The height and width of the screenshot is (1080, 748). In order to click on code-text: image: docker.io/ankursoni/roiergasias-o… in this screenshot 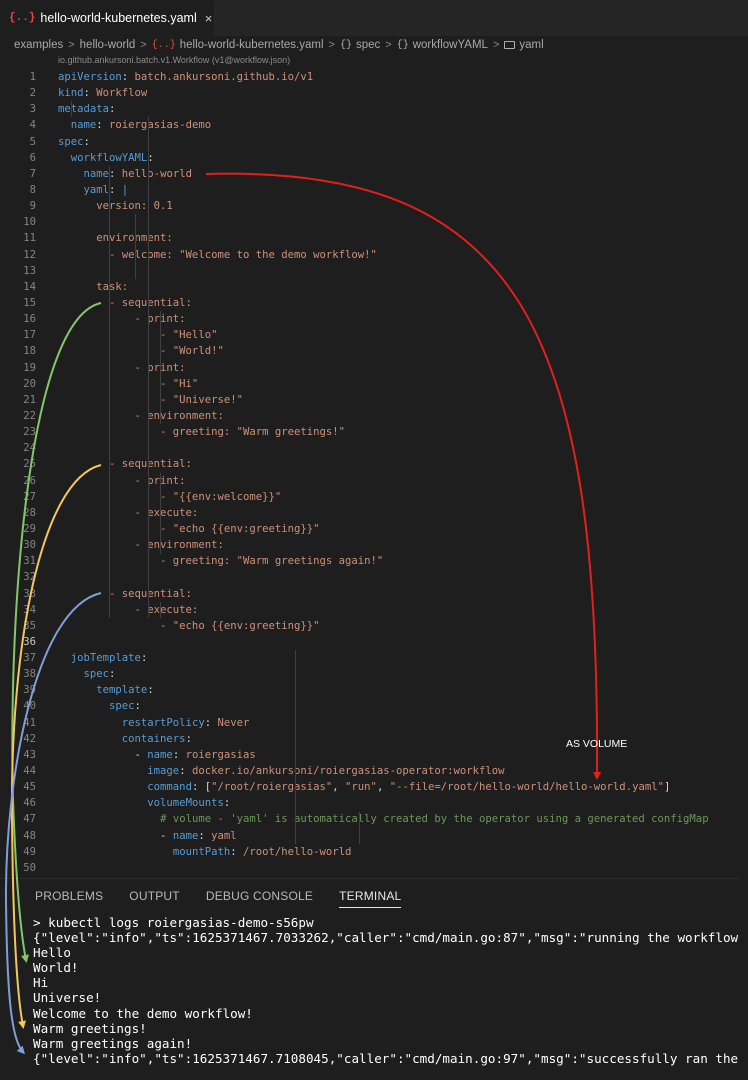, I will do `click(281, 771)`.